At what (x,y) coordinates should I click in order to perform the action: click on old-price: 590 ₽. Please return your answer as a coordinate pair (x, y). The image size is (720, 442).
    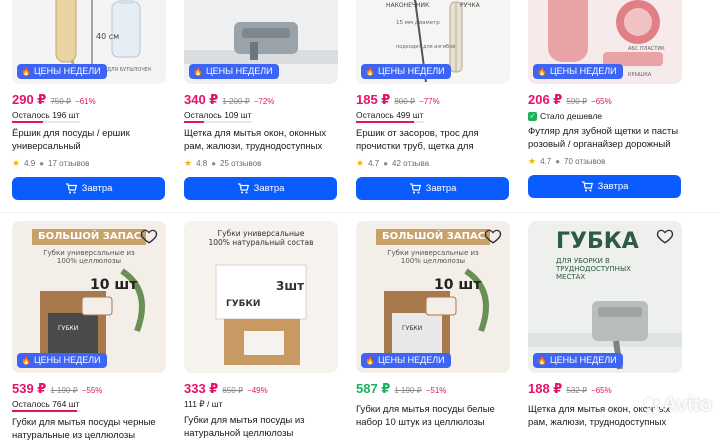
    Looking at the image, I should click on (577, 101).